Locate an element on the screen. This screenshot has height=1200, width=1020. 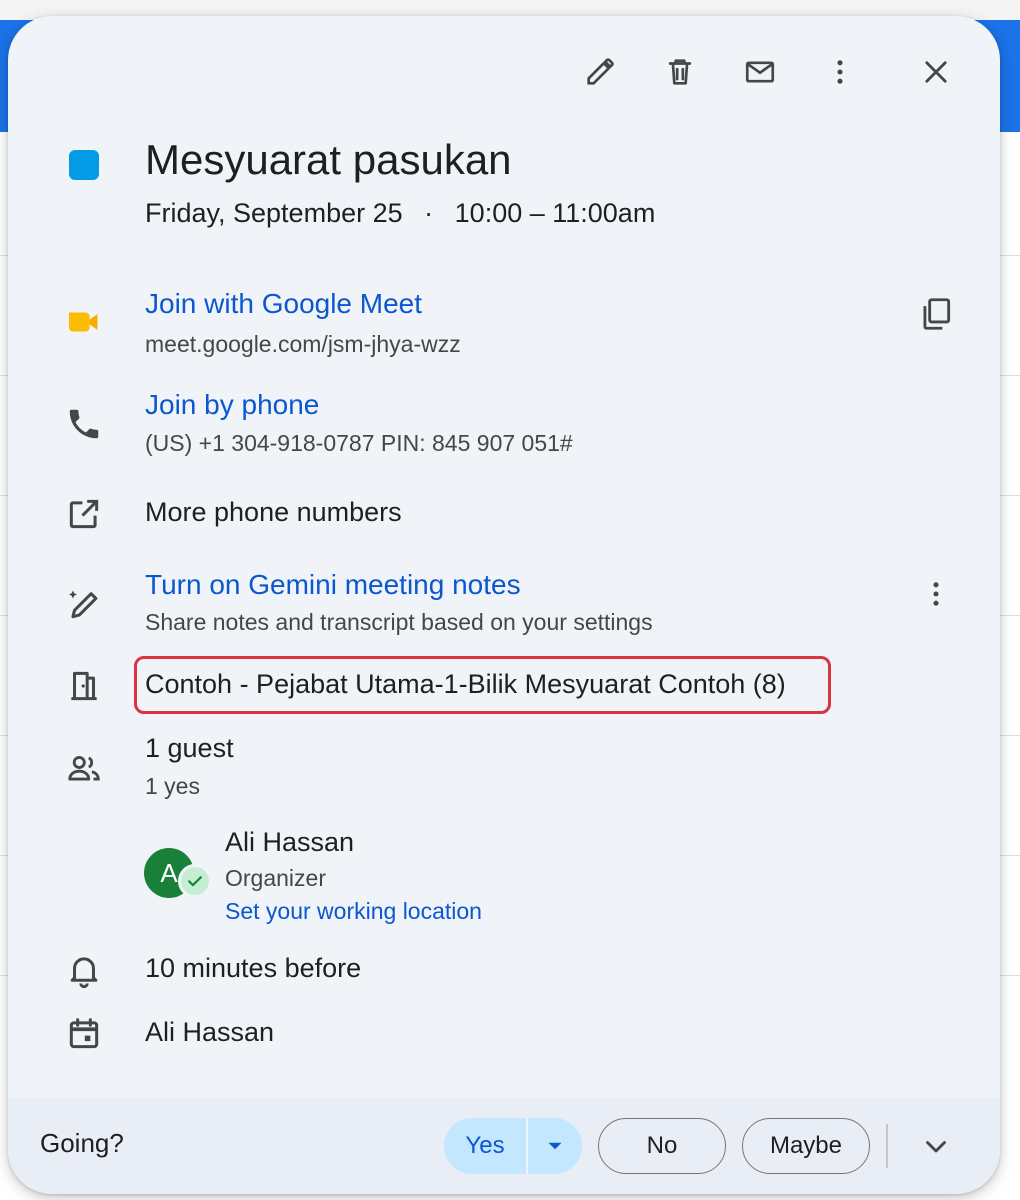
event-datetime: Friday, September 25 · 10:00 – 11:00am is located at coordinates (400, 213).